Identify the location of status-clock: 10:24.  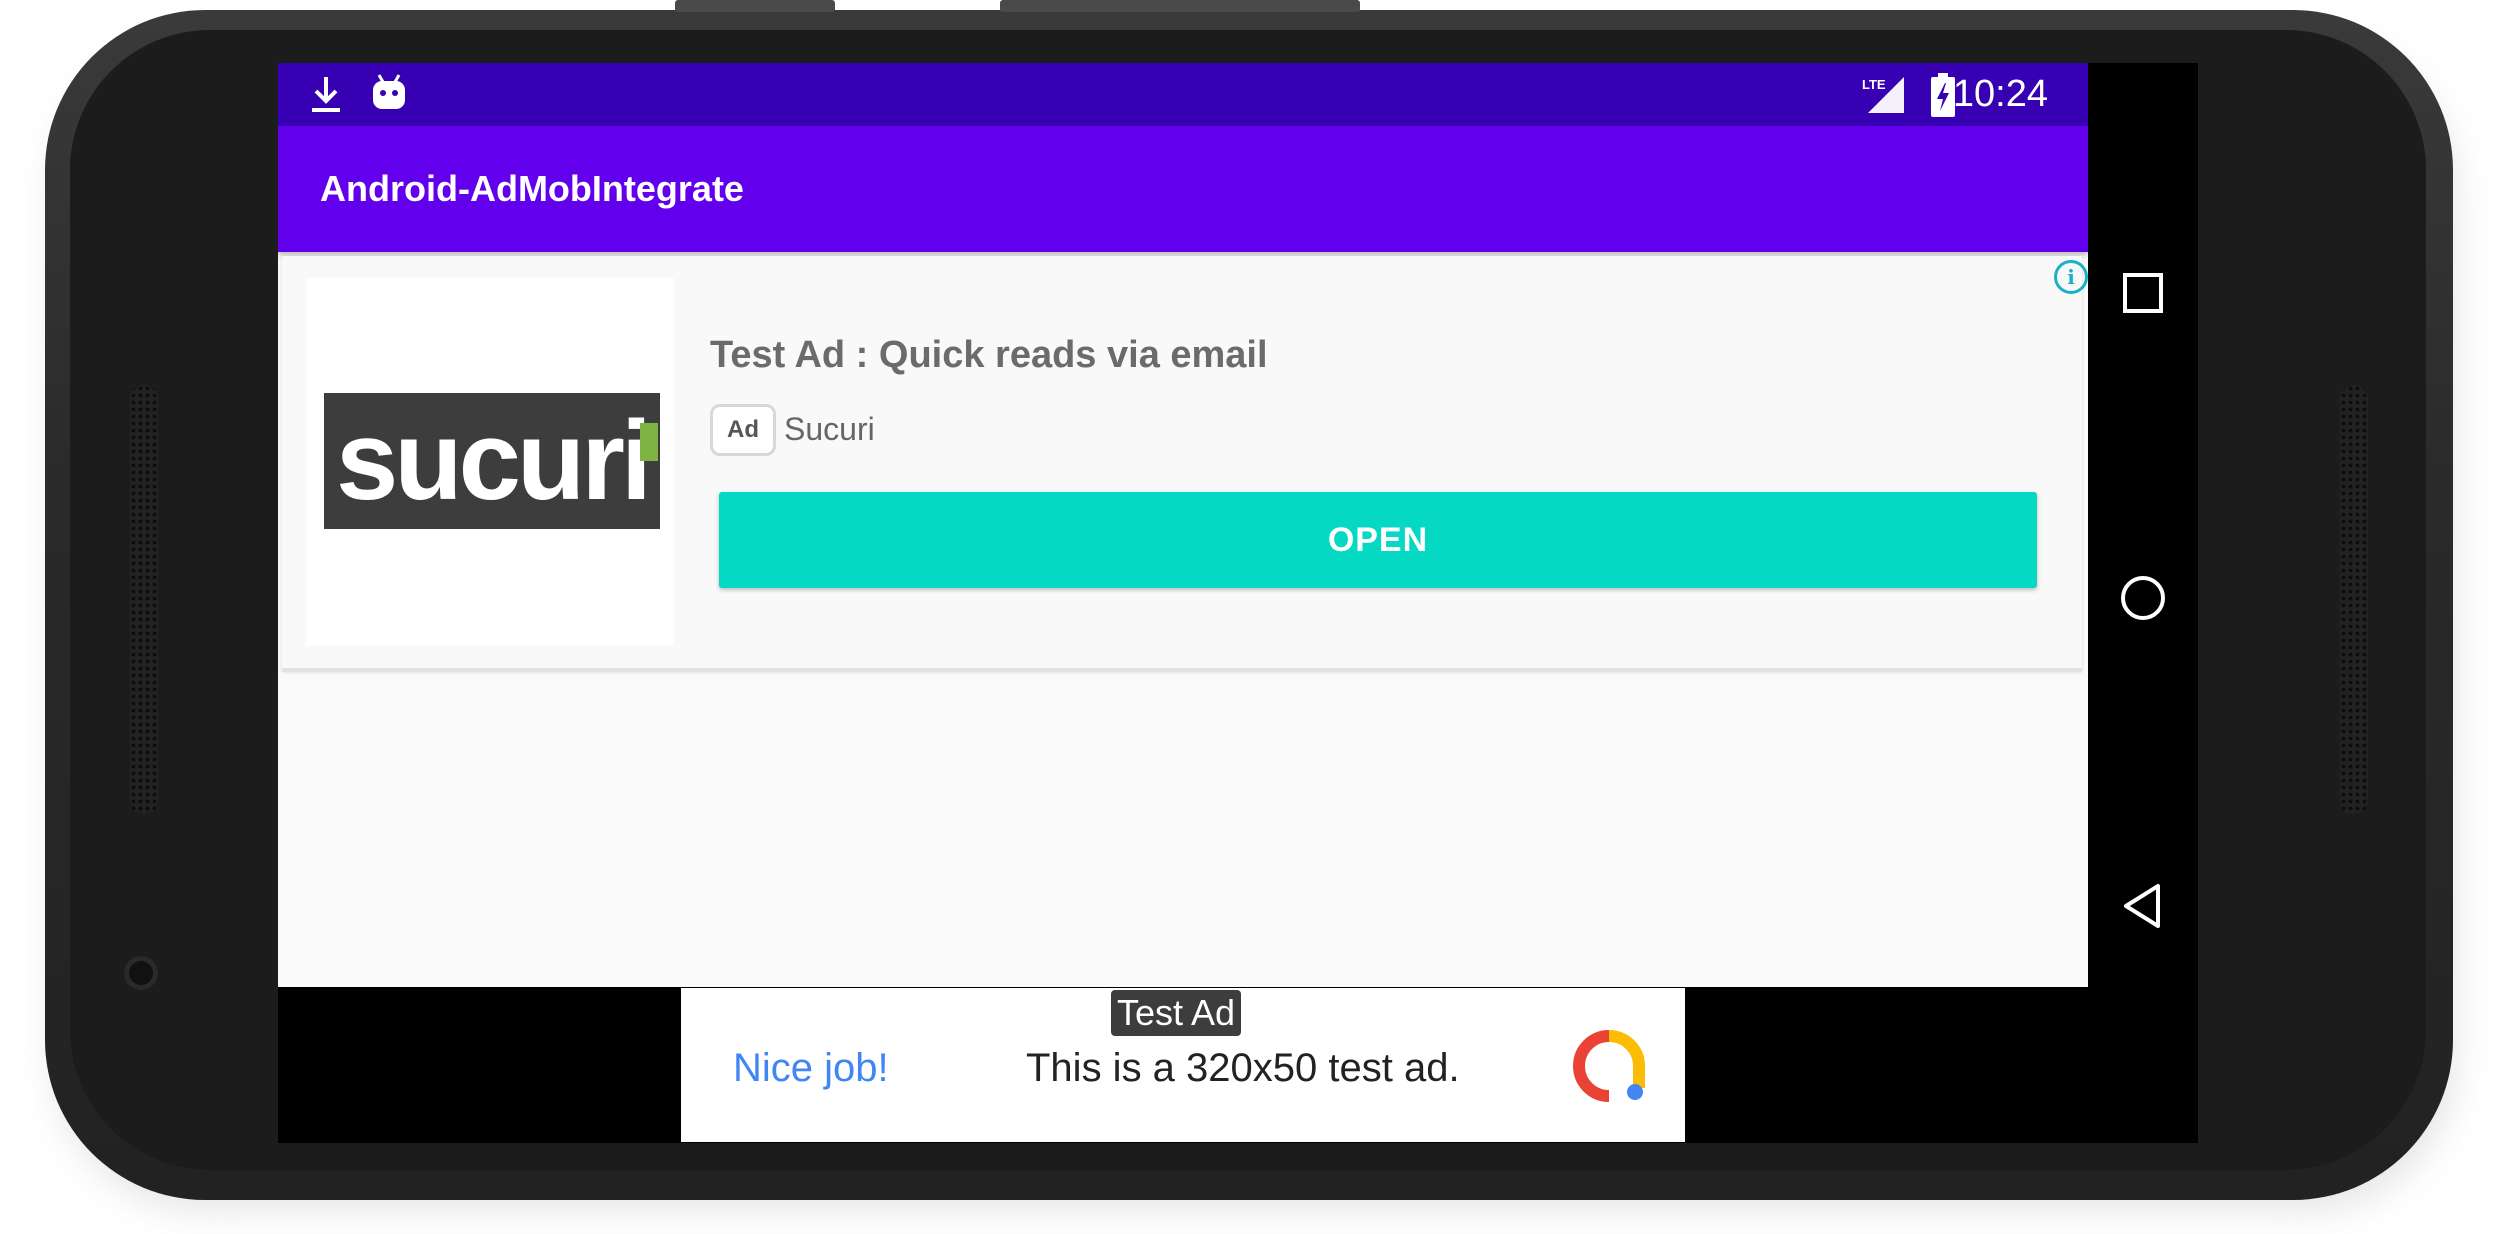
(2000, 94).